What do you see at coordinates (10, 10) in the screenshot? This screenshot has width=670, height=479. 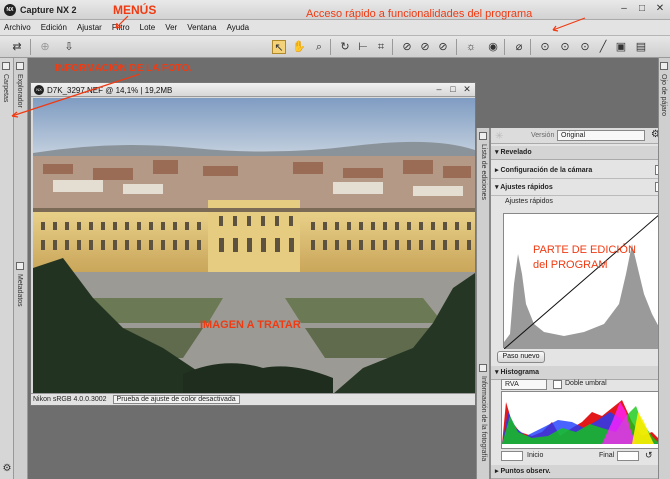 I see `app-logo: NX` at bounding box center [10, 10].